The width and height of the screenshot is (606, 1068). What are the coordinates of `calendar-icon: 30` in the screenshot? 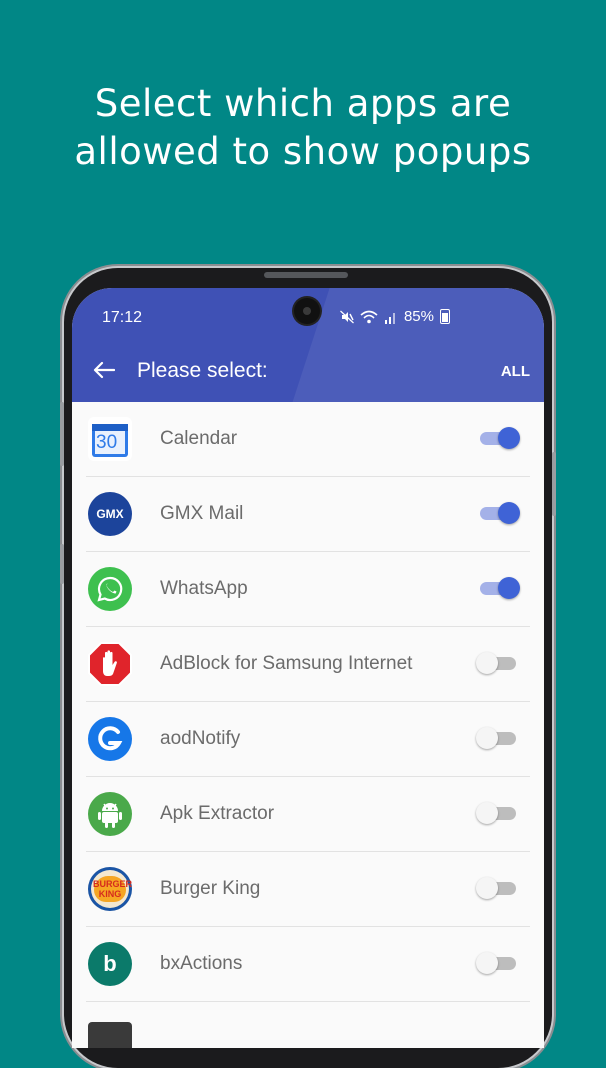 It's located at (110, 439).